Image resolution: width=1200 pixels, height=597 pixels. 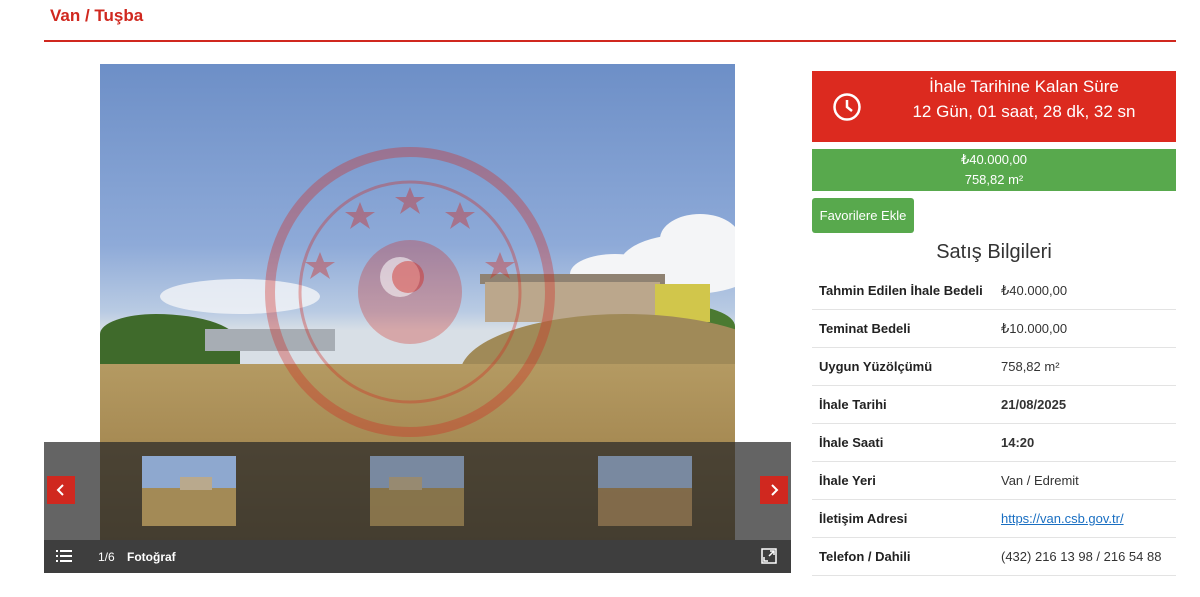 I want to click on photo-counter: 1/6, so click(x=106, y=557).